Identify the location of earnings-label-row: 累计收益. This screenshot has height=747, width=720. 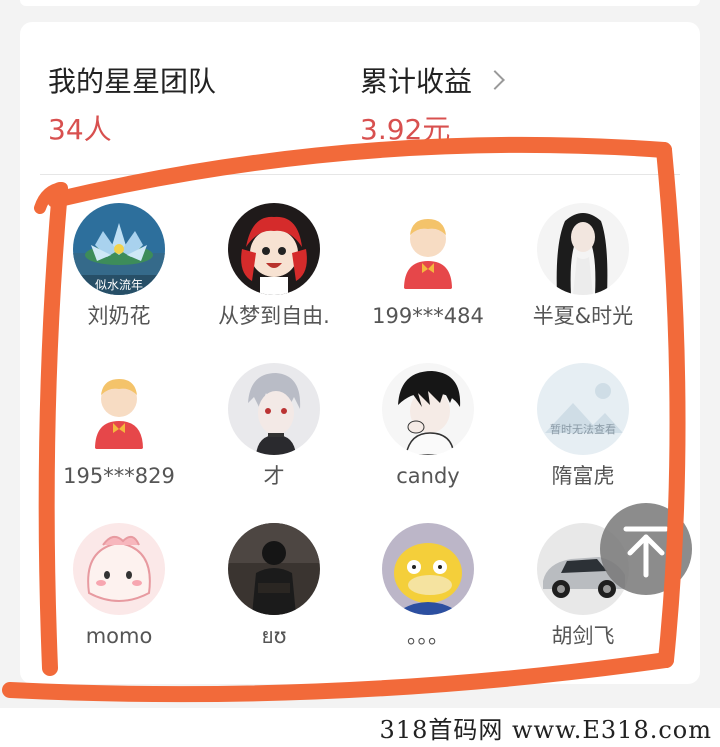
(432, 80).